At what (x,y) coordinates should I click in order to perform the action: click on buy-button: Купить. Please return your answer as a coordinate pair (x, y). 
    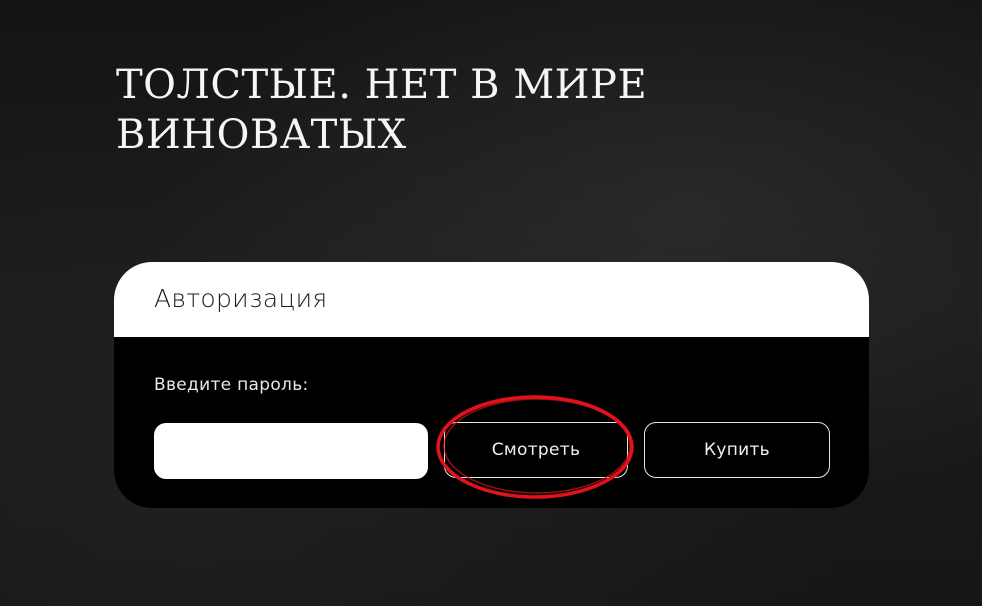
    Looking at the image, I should click on (737, 450).